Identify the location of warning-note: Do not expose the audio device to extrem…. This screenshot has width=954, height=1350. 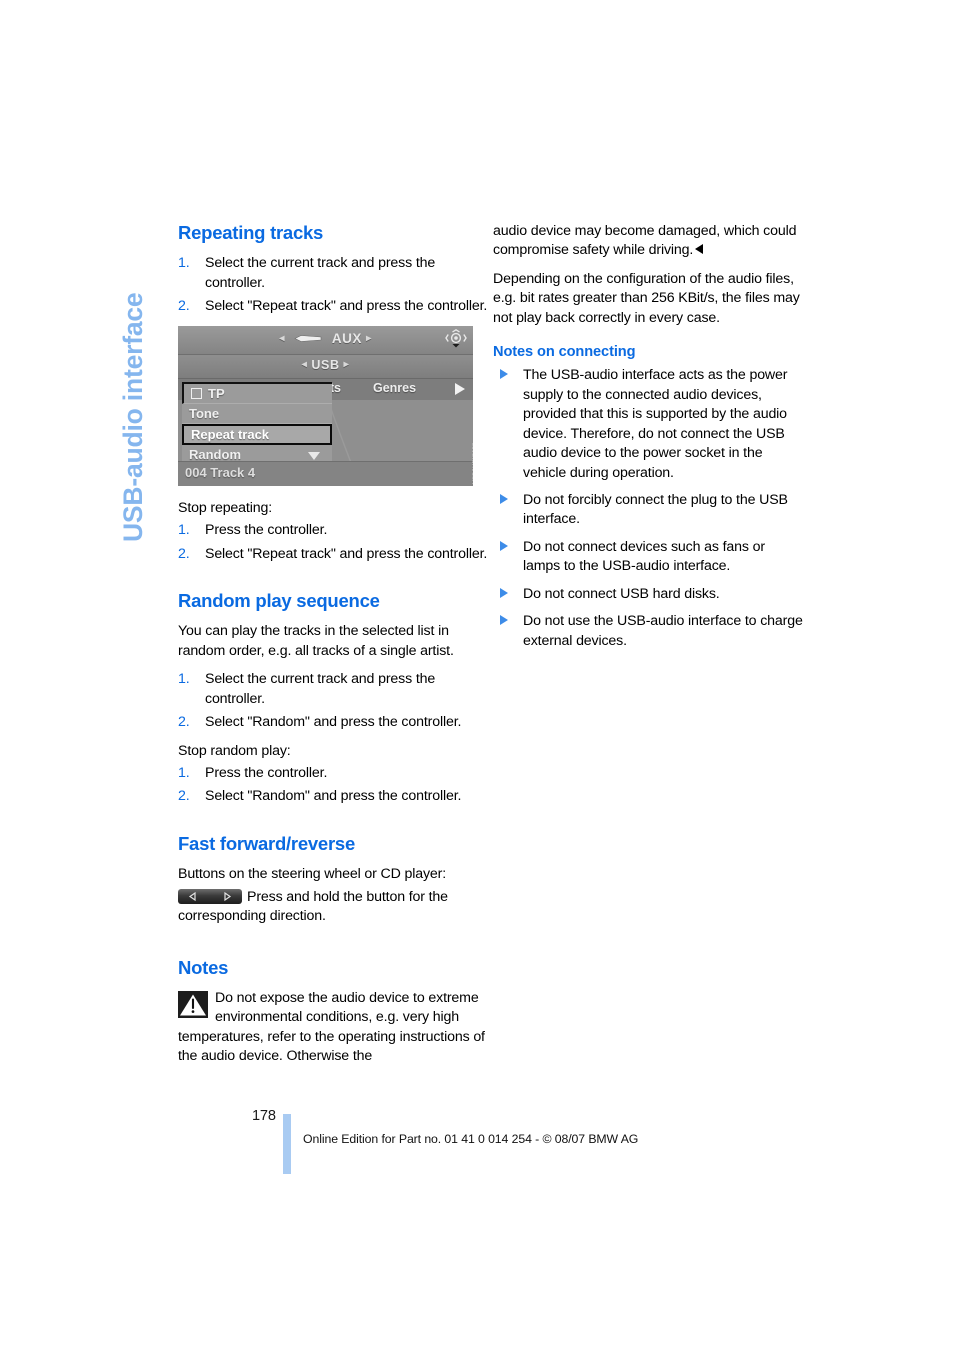
(334, 1028).